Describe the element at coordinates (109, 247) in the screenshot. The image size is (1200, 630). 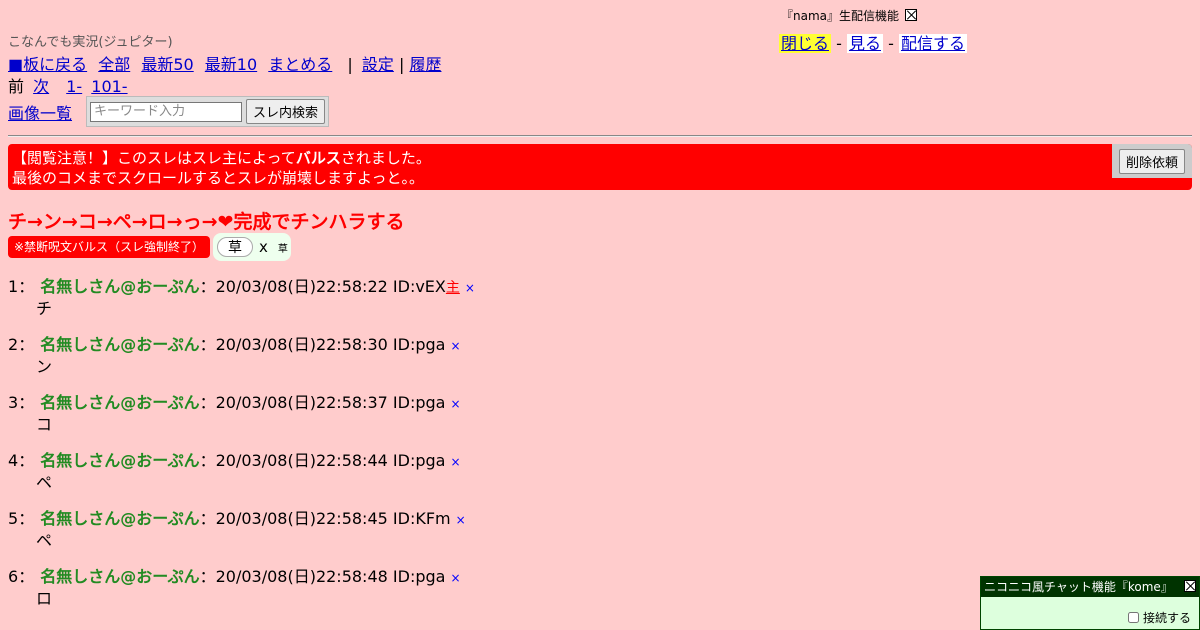
I see `balus-badge: ※禁断呪文バルス（スレ強制終了）` at that location.